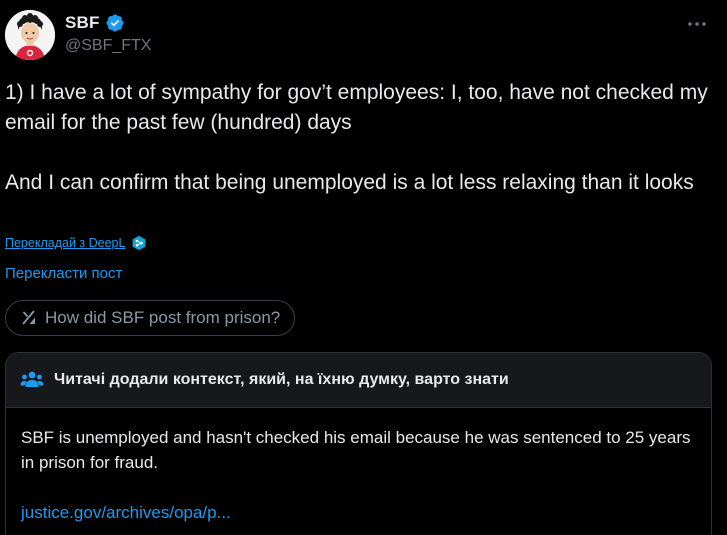  I want to click on translate-post-link: Перекласти пост, so click(63, 273).